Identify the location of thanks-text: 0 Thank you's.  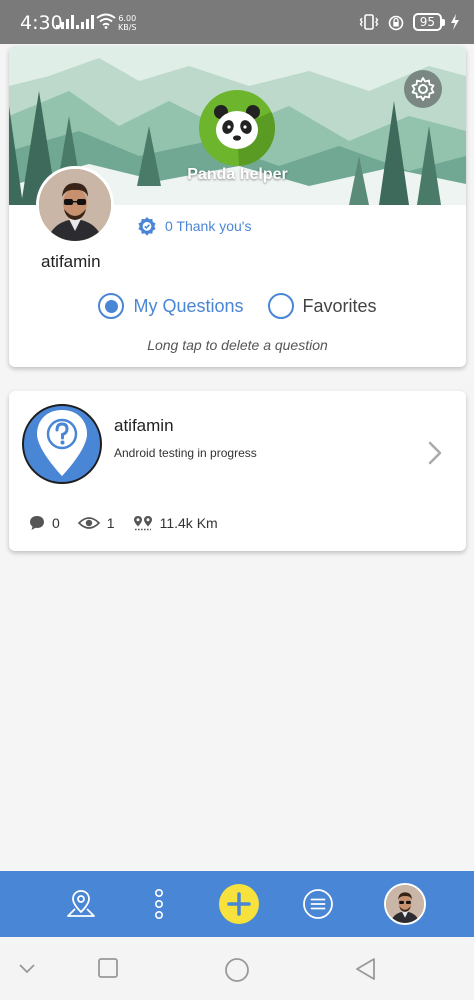
(208, 226).